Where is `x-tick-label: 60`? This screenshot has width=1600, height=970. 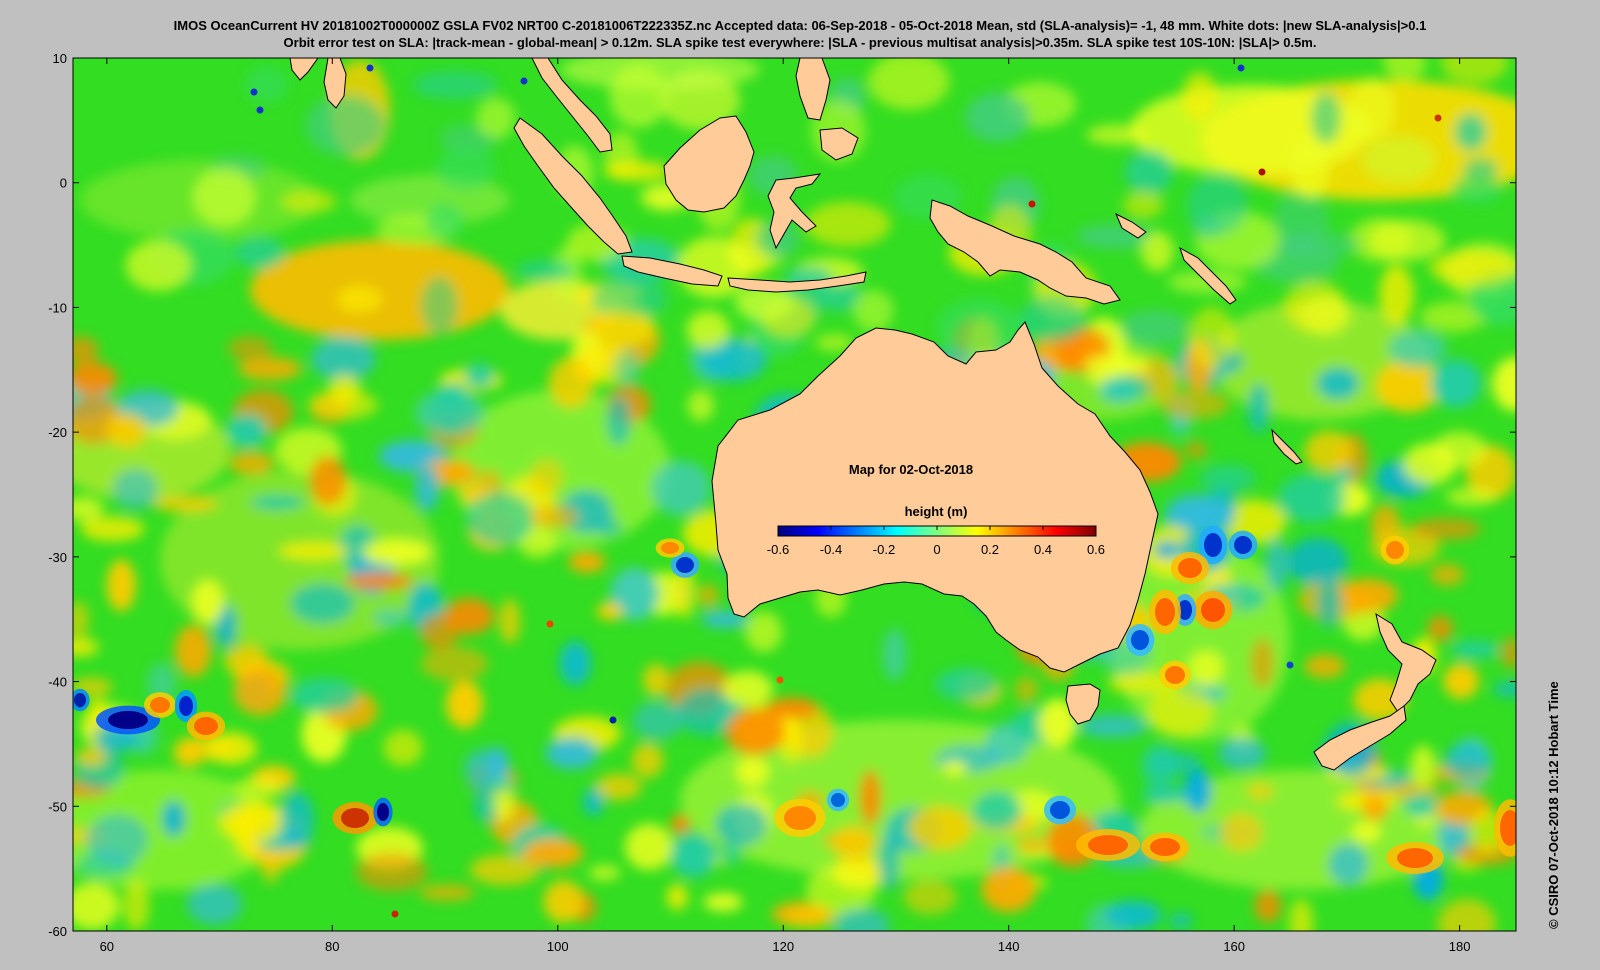
x-tick-label: 60 is located at coordinates (107, 946).